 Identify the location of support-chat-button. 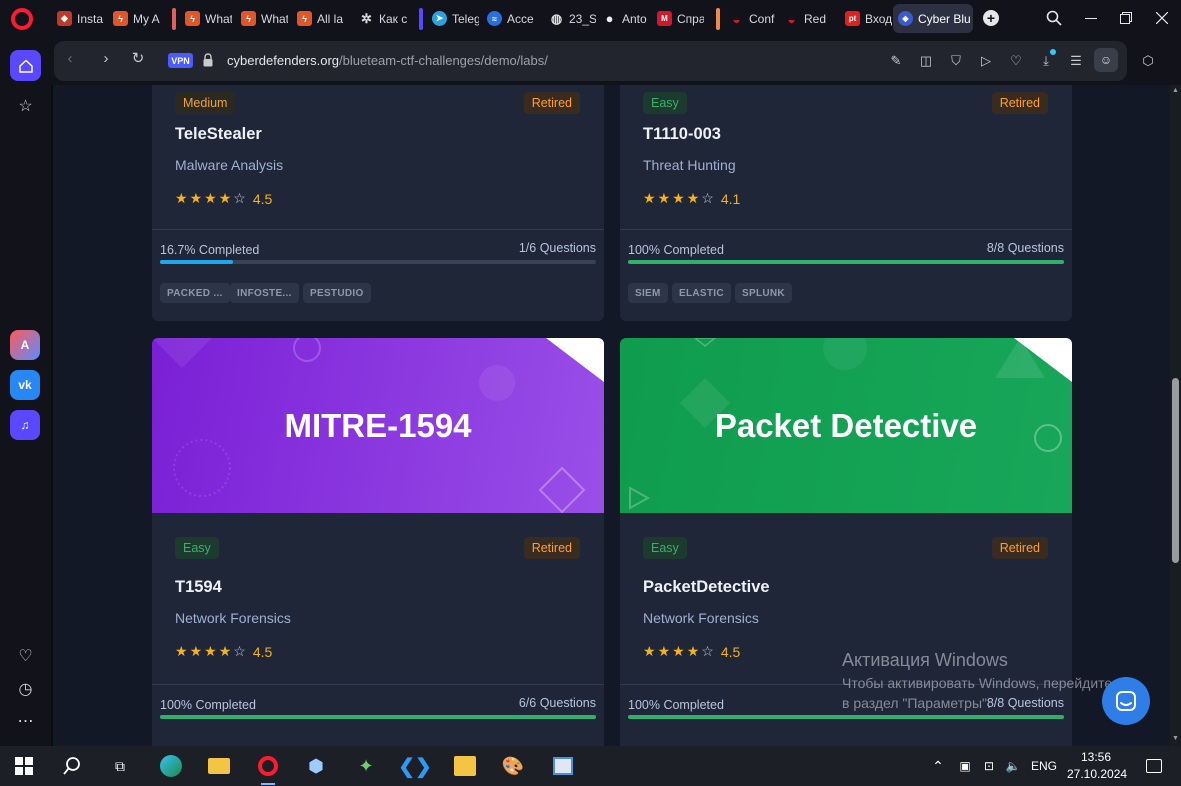
(1126, 701).